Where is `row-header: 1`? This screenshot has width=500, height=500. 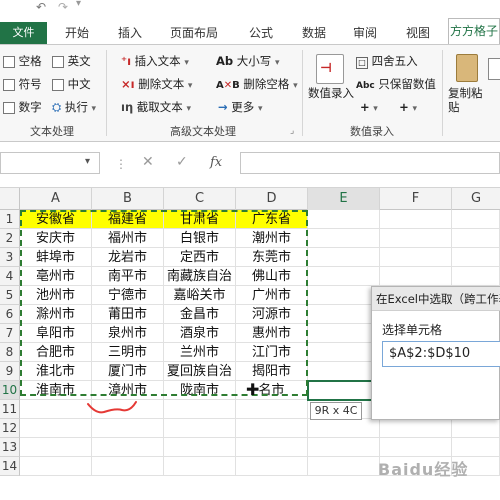
row-header: 1 is located at coordinates (10, 219).